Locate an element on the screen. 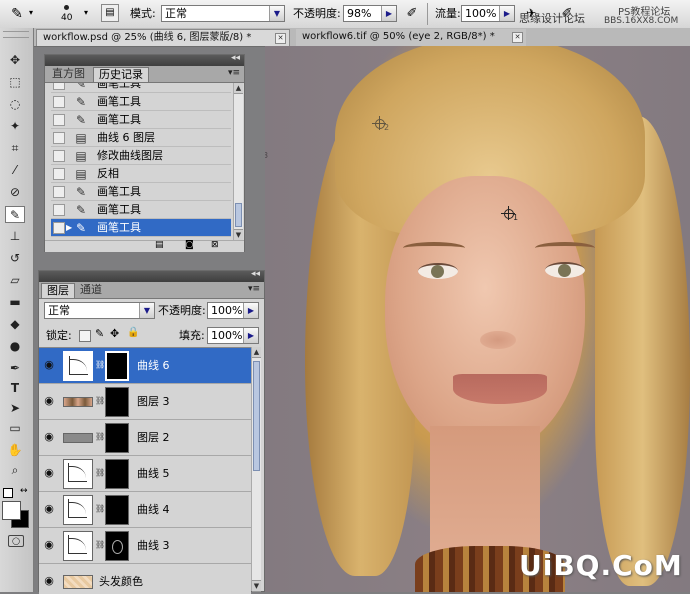  history-item-selected: ▶ ✎ 画笔工具 is located at coordinates (141, 228).